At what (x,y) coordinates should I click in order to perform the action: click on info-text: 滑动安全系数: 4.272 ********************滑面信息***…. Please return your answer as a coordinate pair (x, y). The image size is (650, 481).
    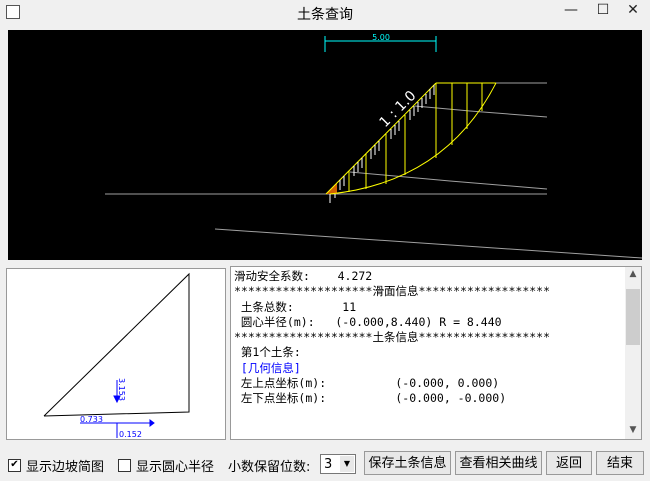
    Looking at the image, I should click on (392, 338).